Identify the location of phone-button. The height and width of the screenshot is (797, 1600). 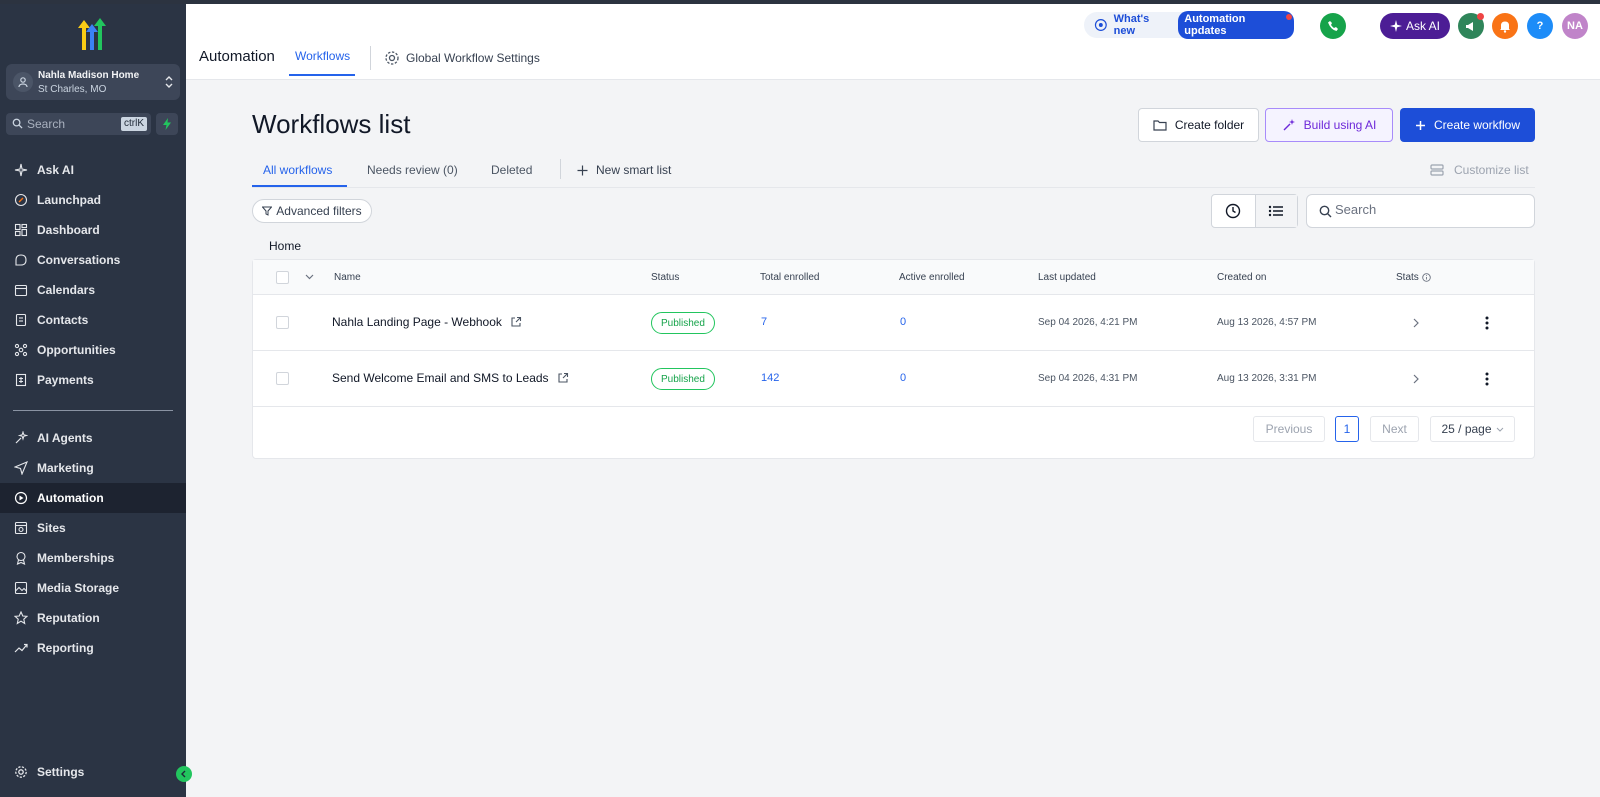
(1333, 26).